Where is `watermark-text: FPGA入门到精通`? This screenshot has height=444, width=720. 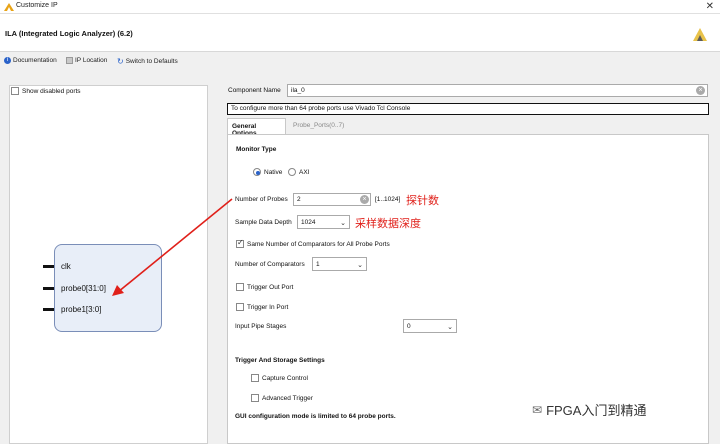 watermark-text: FPGA入门到精通 is located at coordinates (596, 410).